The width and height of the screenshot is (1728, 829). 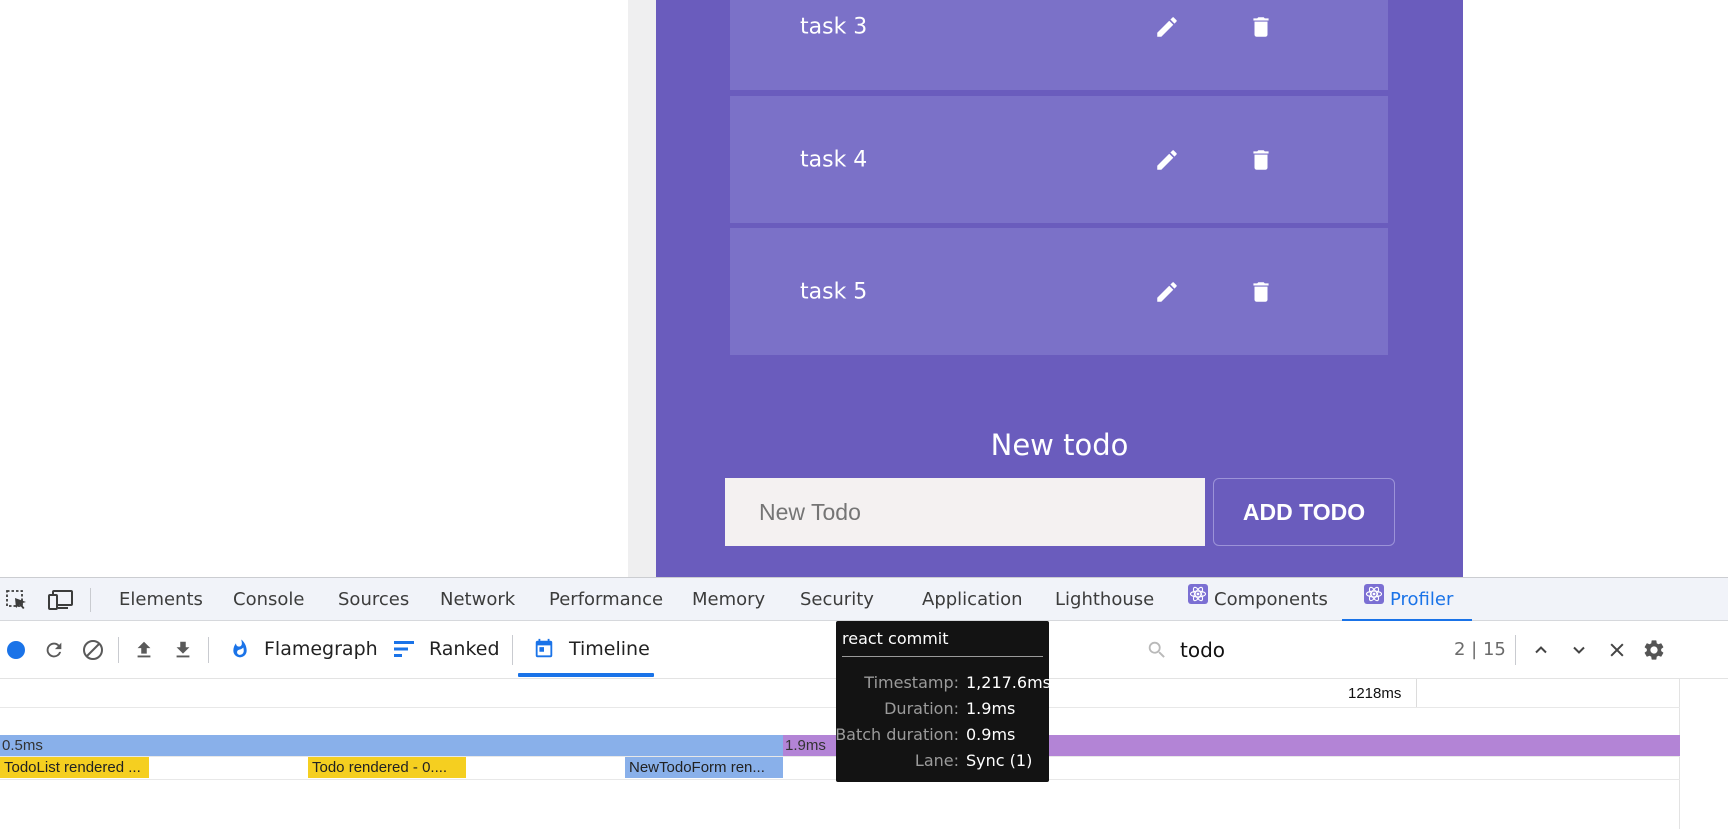 I want to click on inspect-element-button, so click(x=17, y=600).